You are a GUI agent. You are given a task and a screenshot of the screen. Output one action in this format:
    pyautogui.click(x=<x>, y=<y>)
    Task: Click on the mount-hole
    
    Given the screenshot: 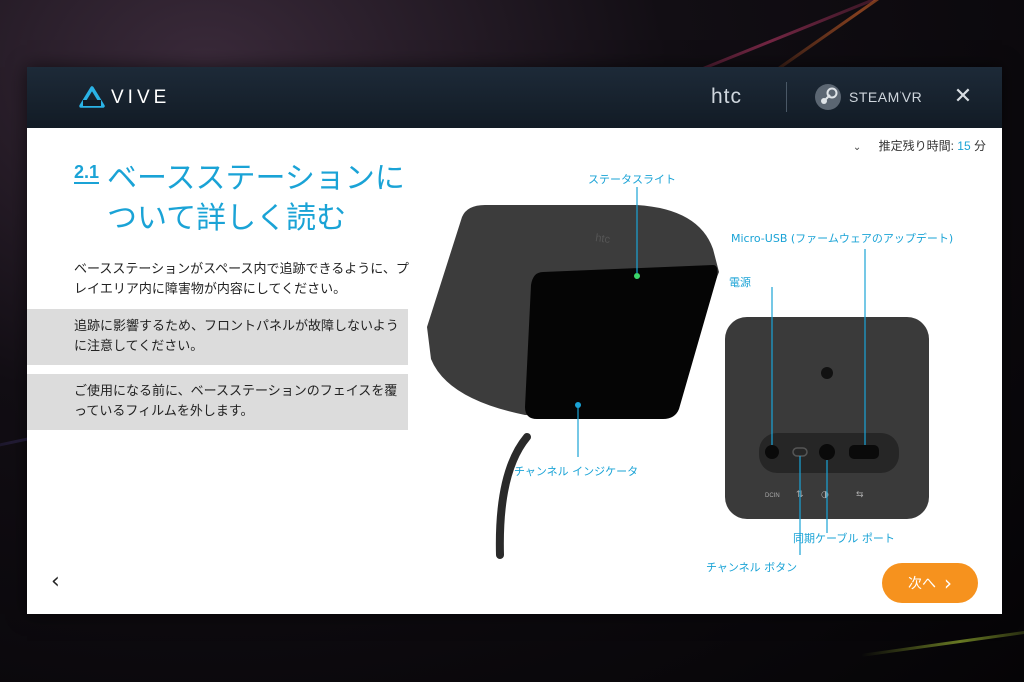 What is the action you would take?
    pyautogui.click(x=827, y=373)
    